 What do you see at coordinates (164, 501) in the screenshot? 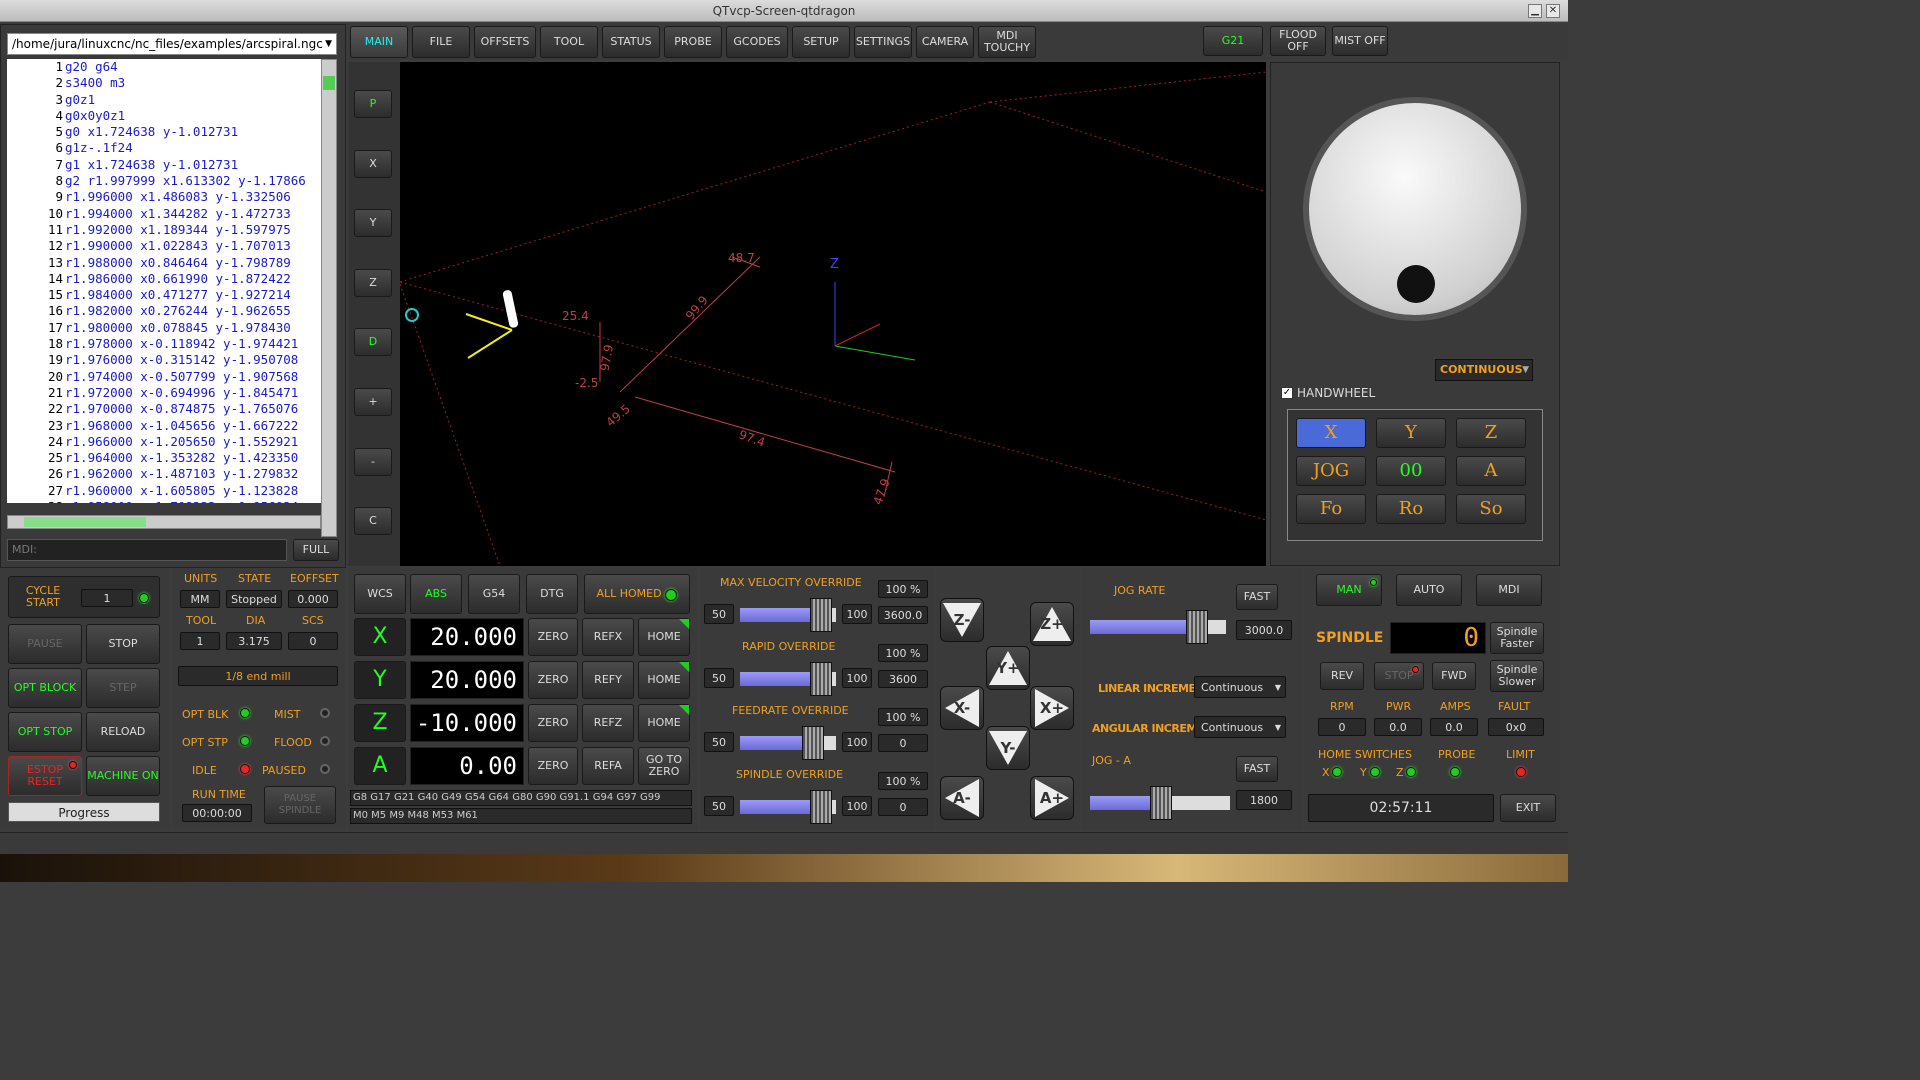
I see `gcode-line: 28r1.958000 x-1.708233 y-0.956924` at bounding box center [164, 501].